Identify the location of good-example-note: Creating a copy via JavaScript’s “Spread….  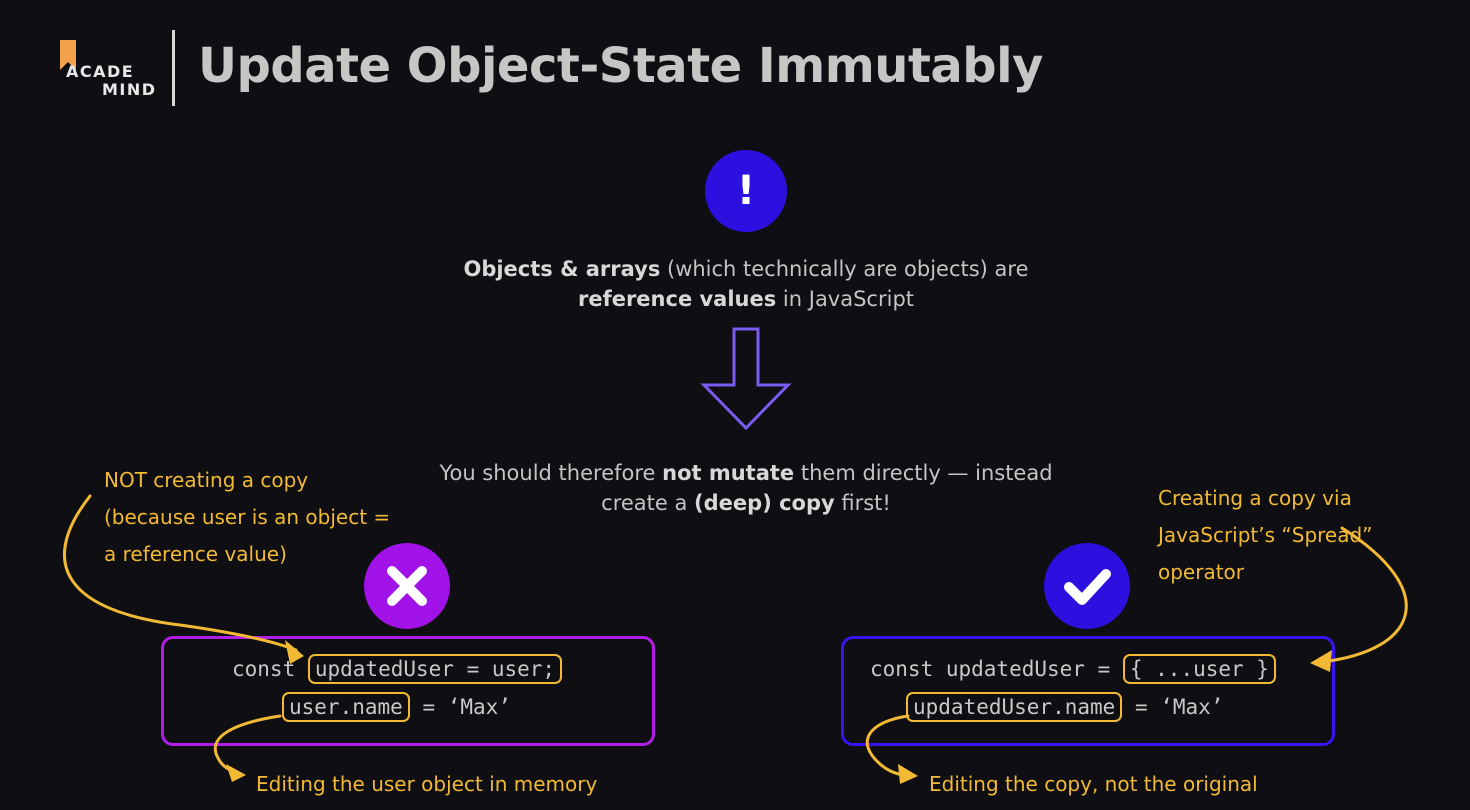
(1265, 535).